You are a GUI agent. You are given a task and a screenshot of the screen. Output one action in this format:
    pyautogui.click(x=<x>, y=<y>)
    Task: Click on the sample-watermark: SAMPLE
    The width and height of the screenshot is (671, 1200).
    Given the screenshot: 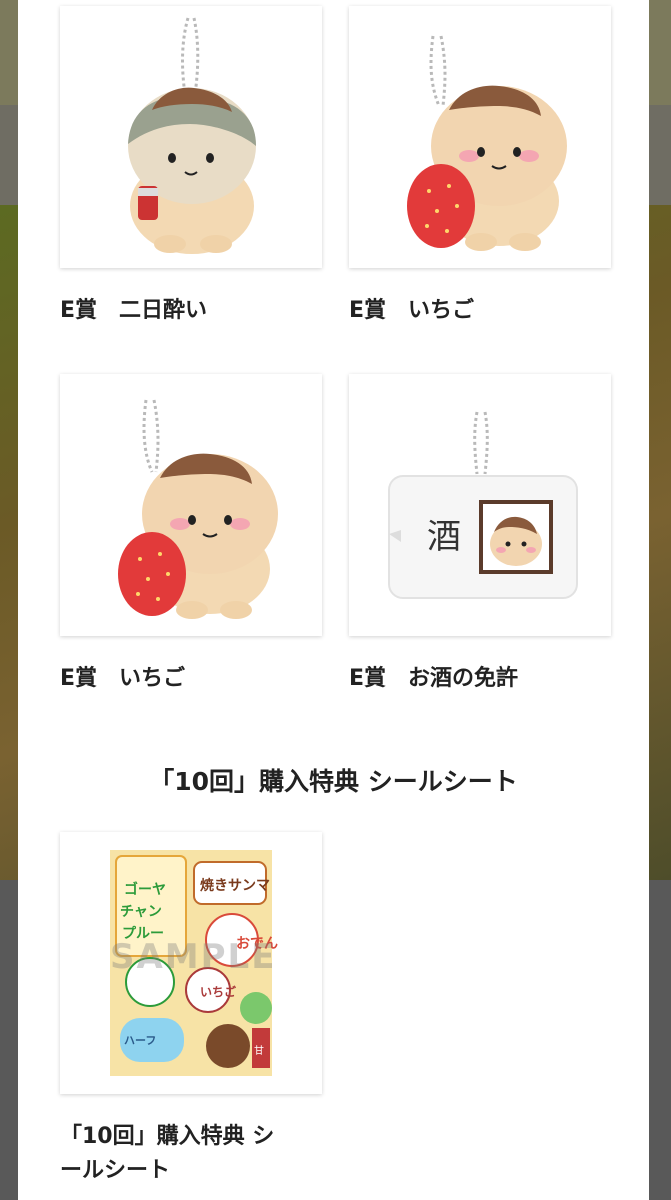 What is the action you would take?
    pyautogui.click(x=193, y=957)
    